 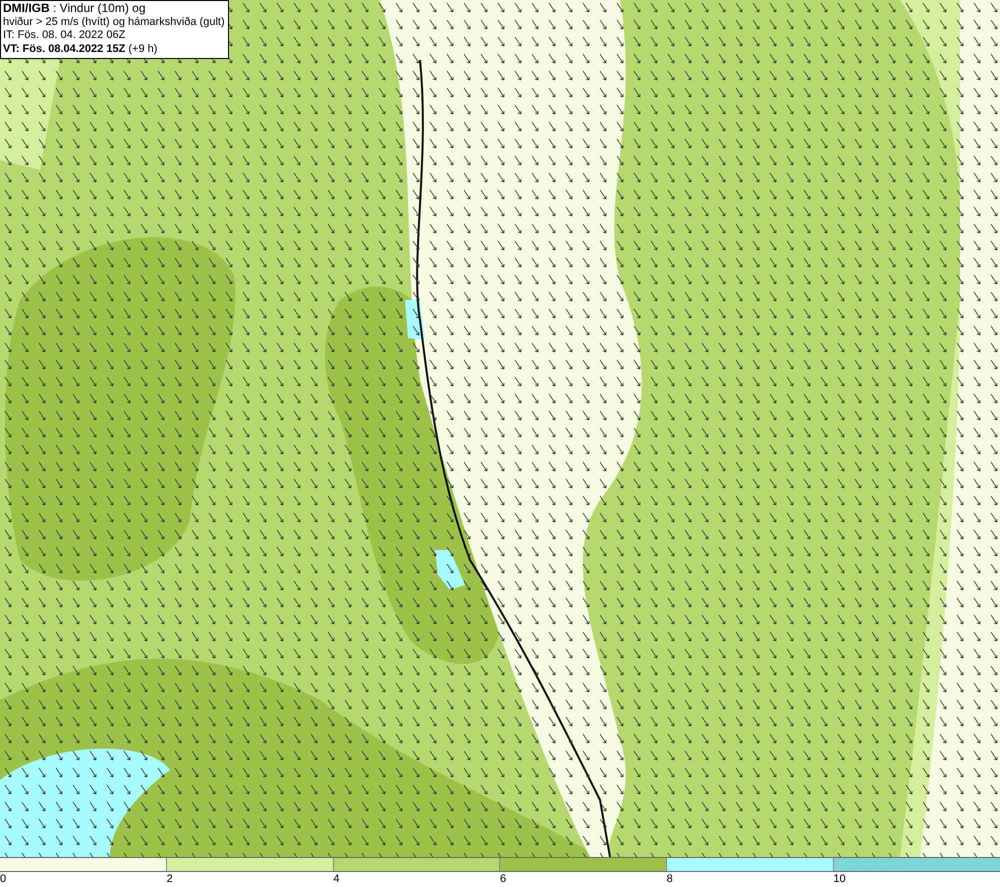 I want to click on info-text: hviður > 25 m/s (hvítt) og hámarkshviða (gult), so click(x=114, y=22).